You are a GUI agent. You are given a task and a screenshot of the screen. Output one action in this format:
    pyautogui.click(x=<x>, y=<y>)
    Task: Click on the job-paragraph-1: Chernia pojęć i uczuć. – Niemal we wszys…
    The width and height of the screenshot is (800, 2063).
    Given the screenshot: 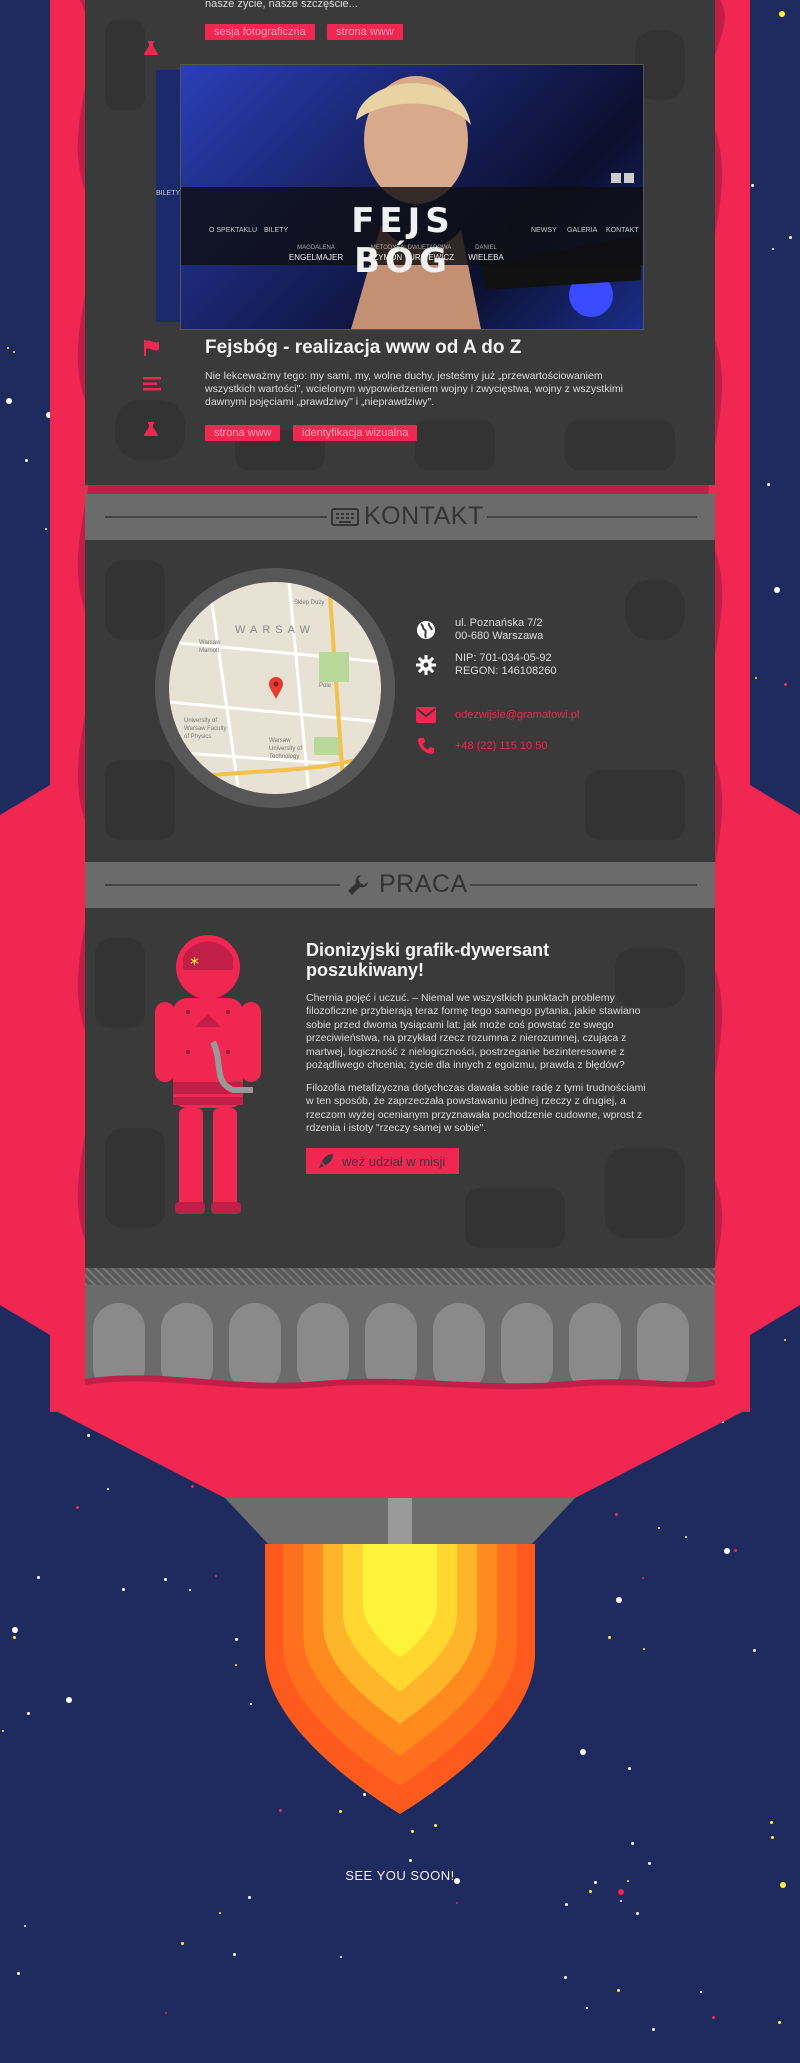 What is the action you would take?
    pyautogui.click(x=473, y=1032)
    